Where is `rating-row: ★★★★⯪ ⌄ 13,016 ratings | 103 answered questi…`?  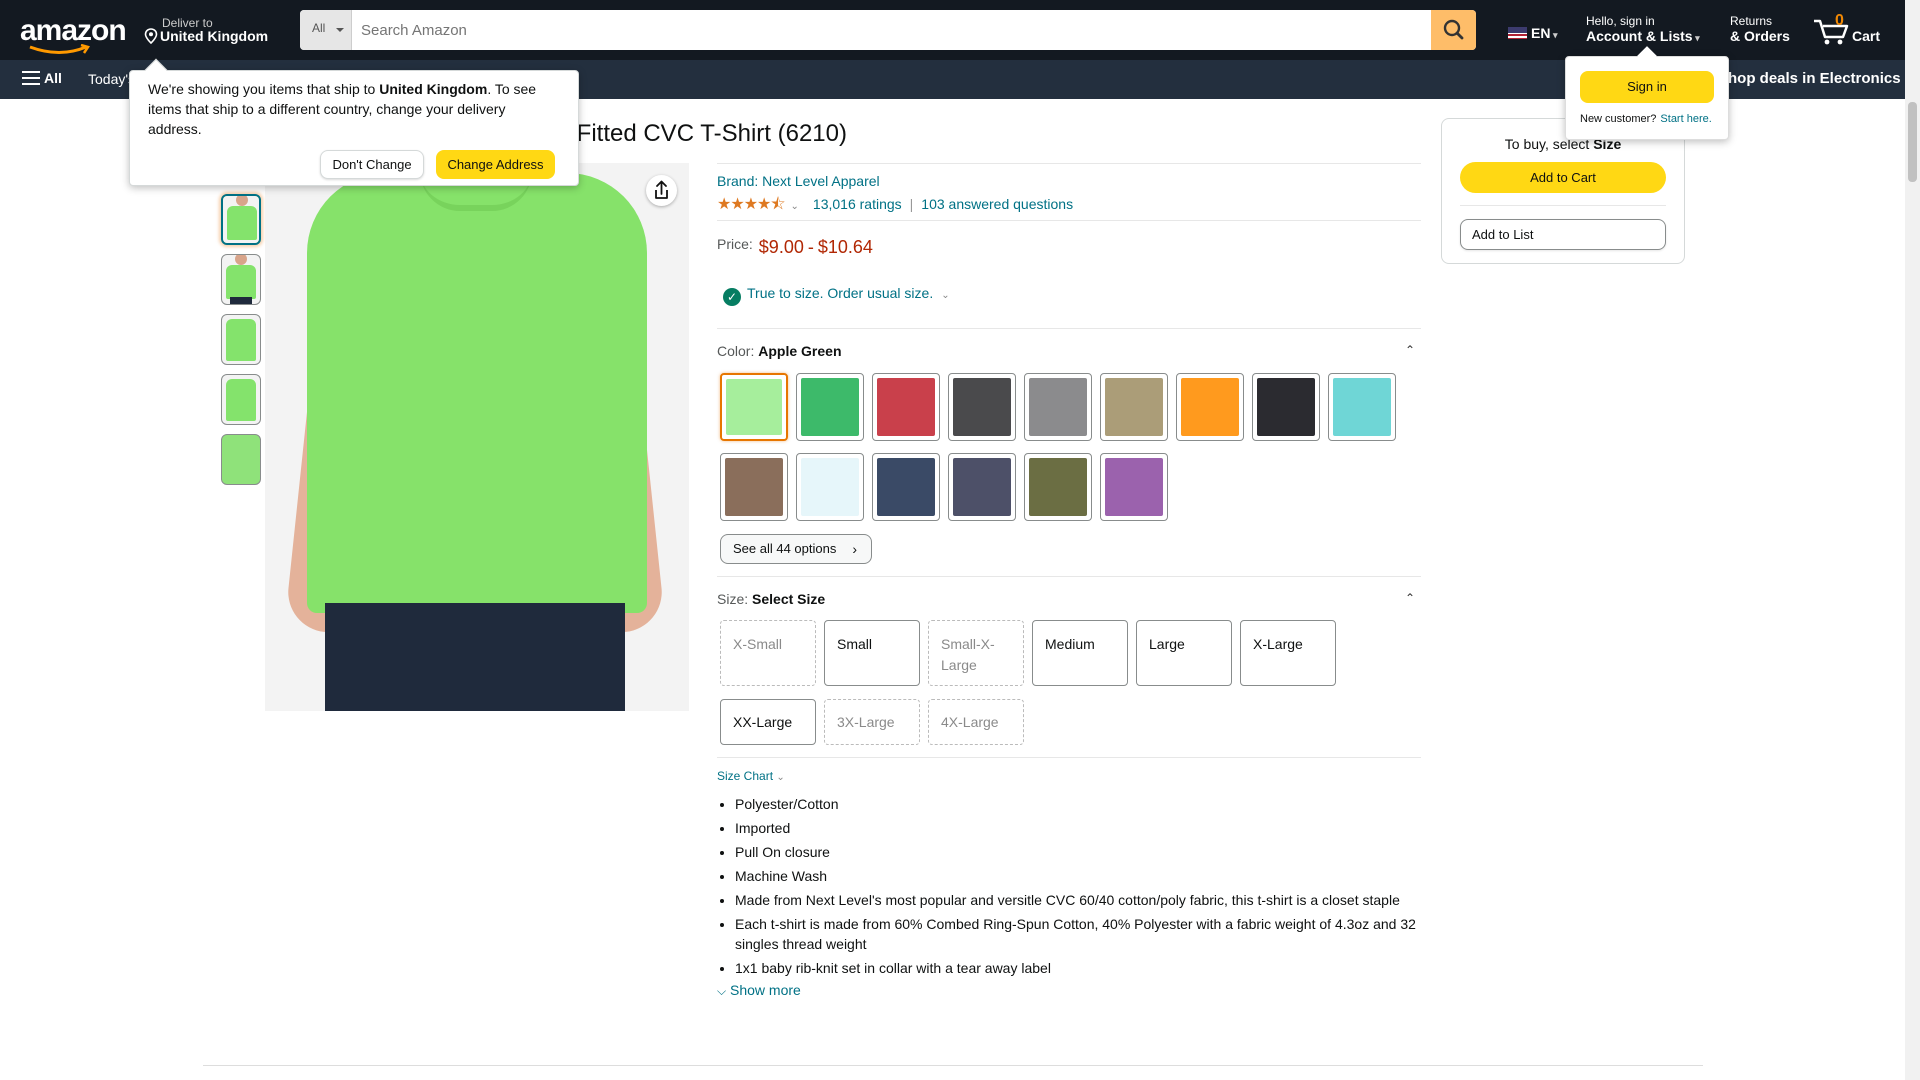 rating-row: ★★★★⯪ ⌄ 13,016 ratings | 103 answered questi… is located at coordinates (895, 204).